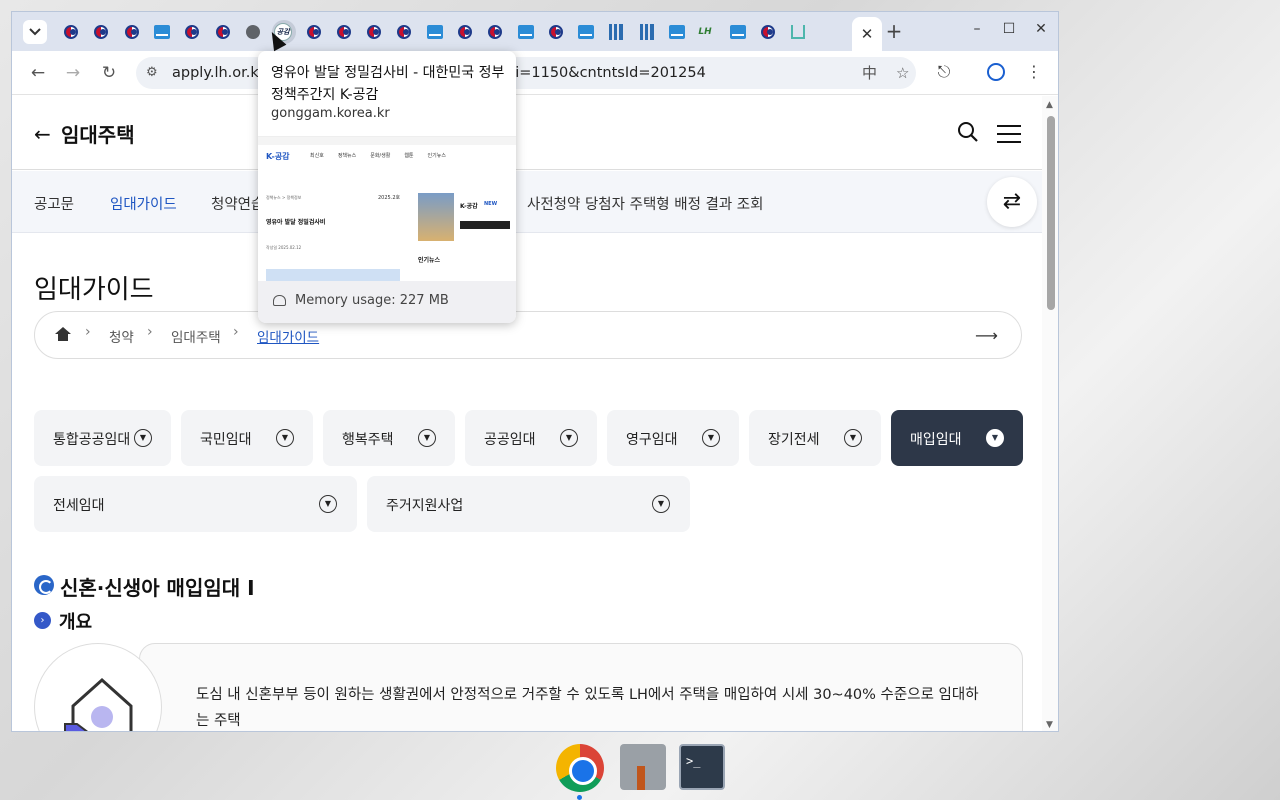 This screenshot has height=800, width=1280. Describe the element at coordinates (54, 203) in the screenshot. I see `subnav-announcements: 공고문` at that location.